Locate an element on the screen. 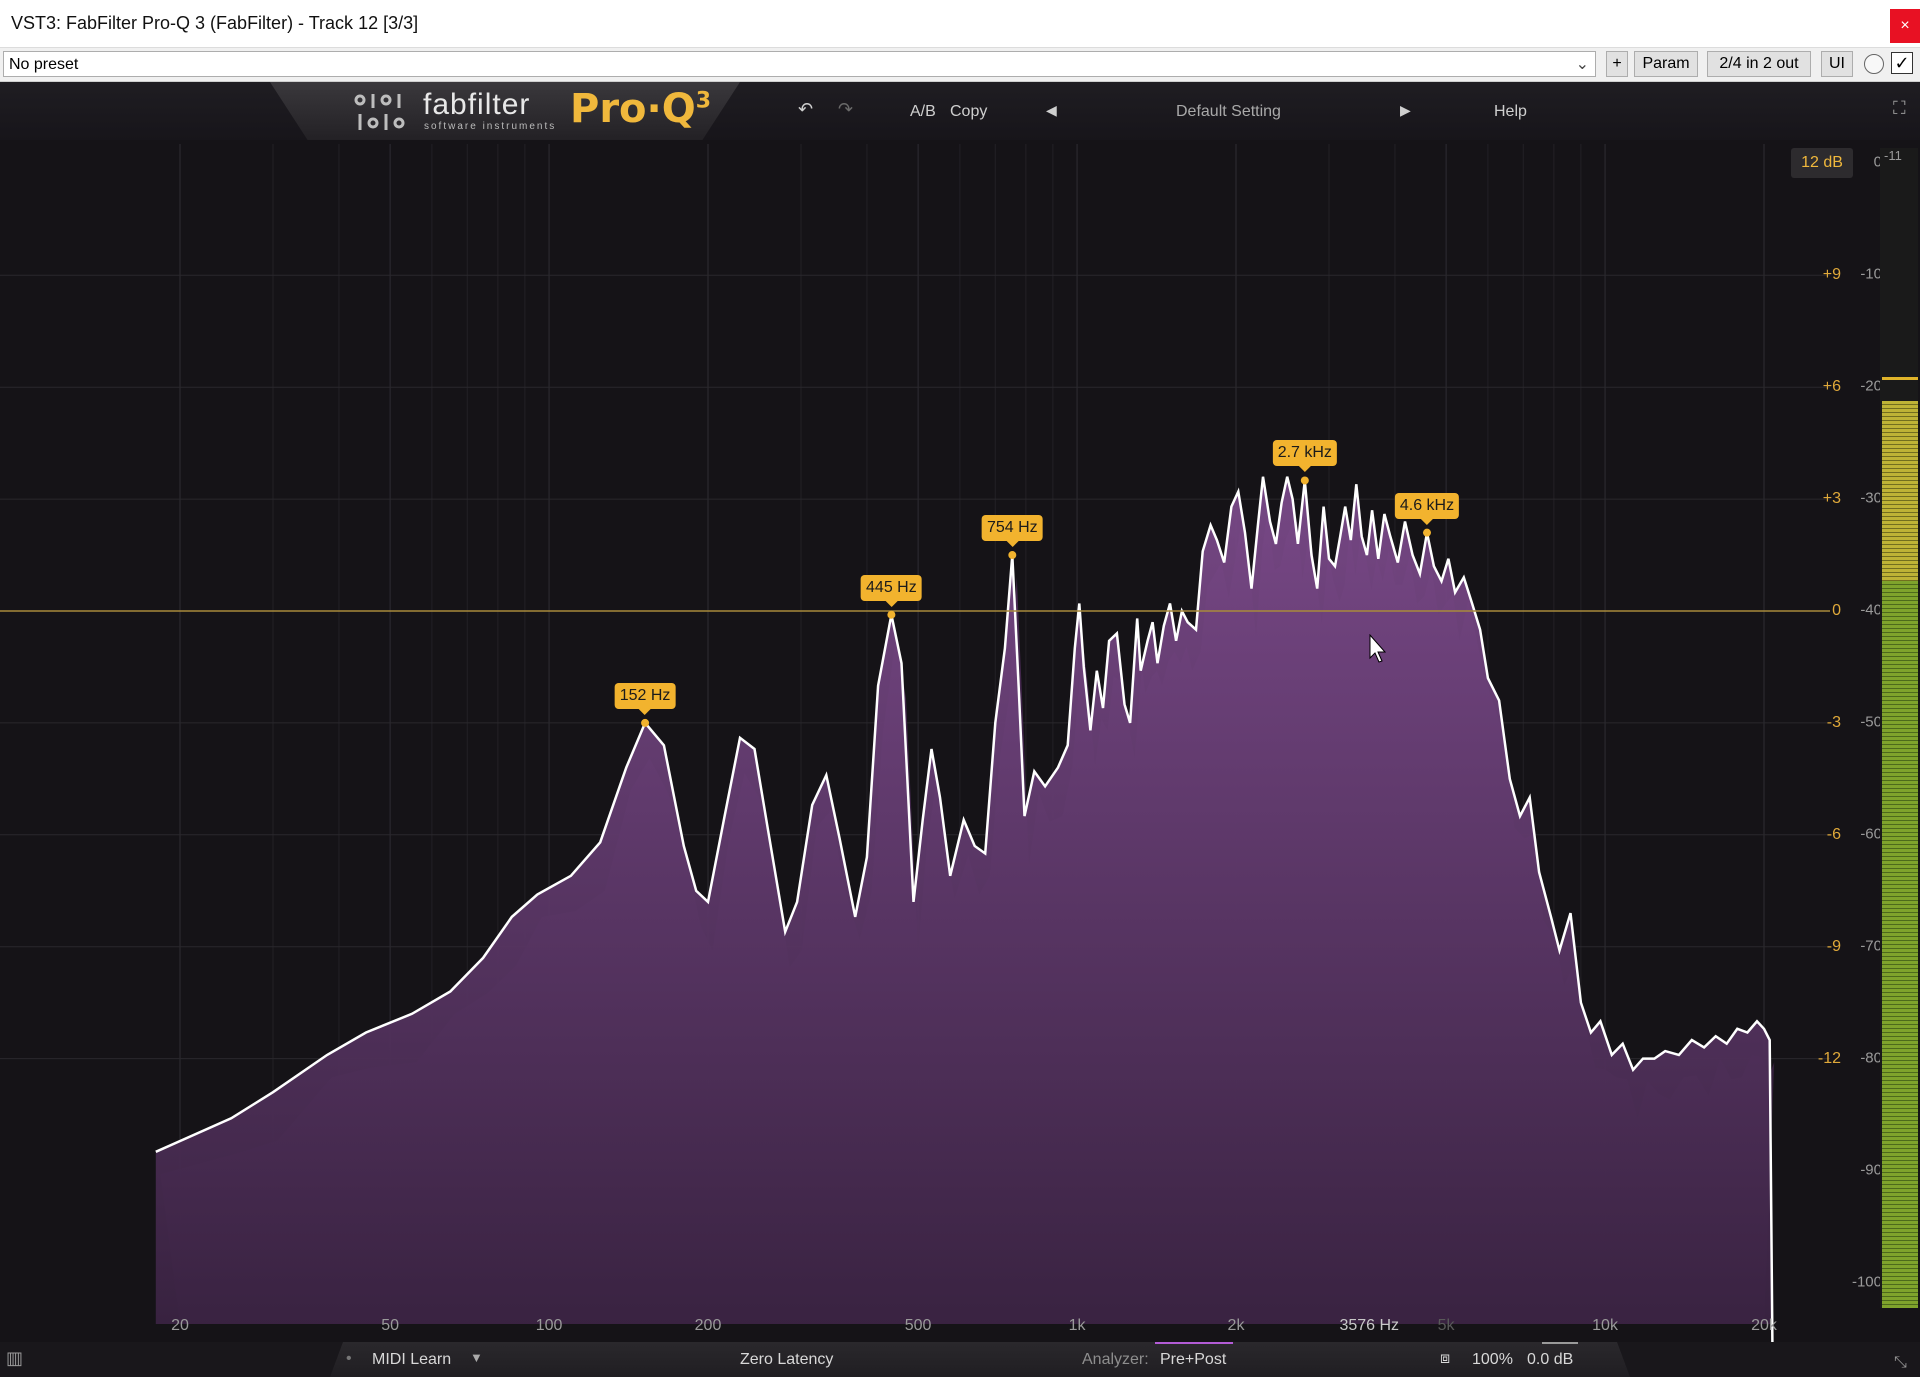 The width and height of the screenshot is (1920, 1377). midi-dropdown-icon: ▼ is located at coordinates (476, 1357).